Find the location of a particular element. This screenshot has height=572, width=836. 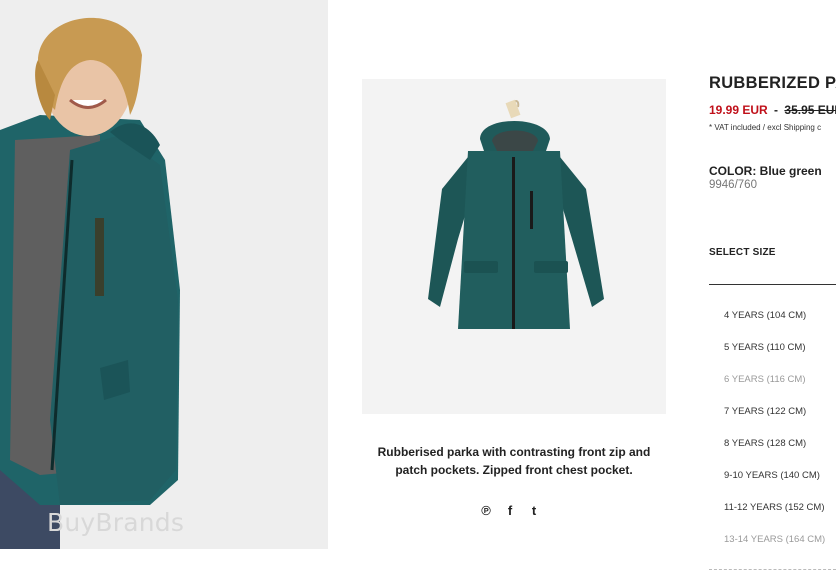

price-row: 19.99 EUR - 35.95 EUR is located at coordinates (772, 110).